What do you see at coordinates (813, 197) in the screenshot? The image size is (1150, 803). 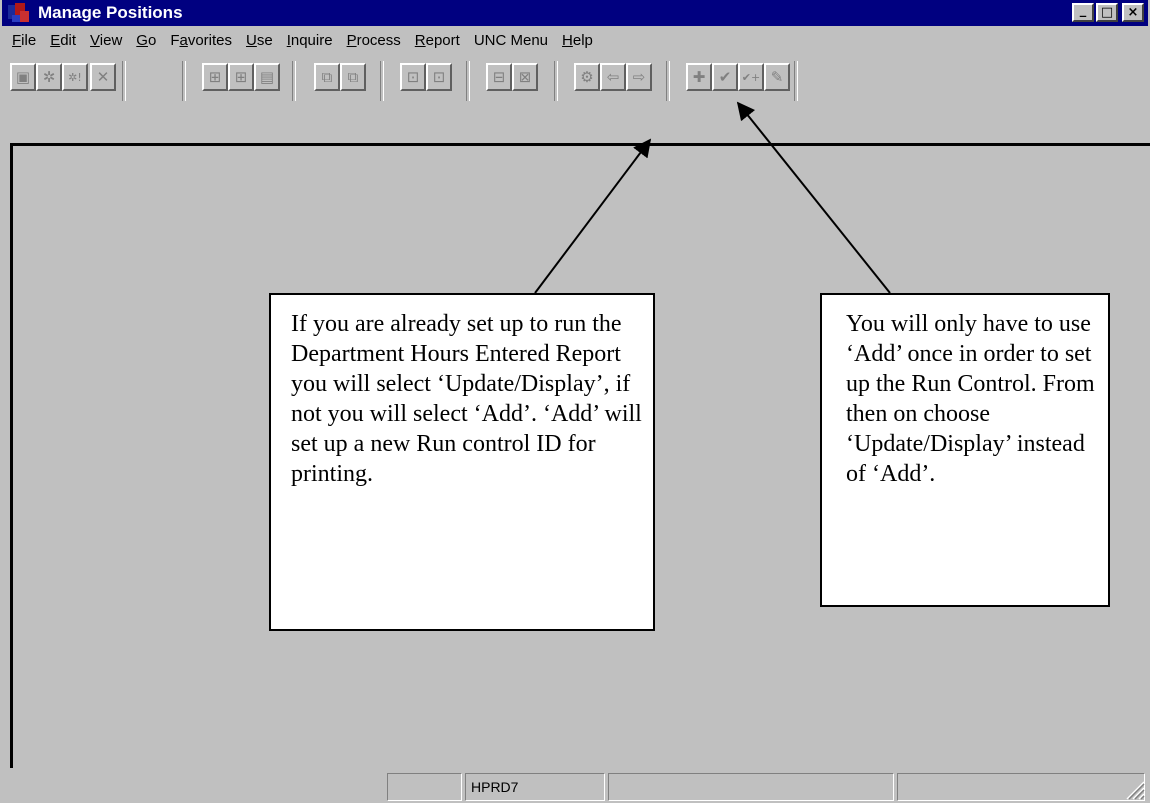 I see `arrow-to-add` at bounding box center [813, 197].